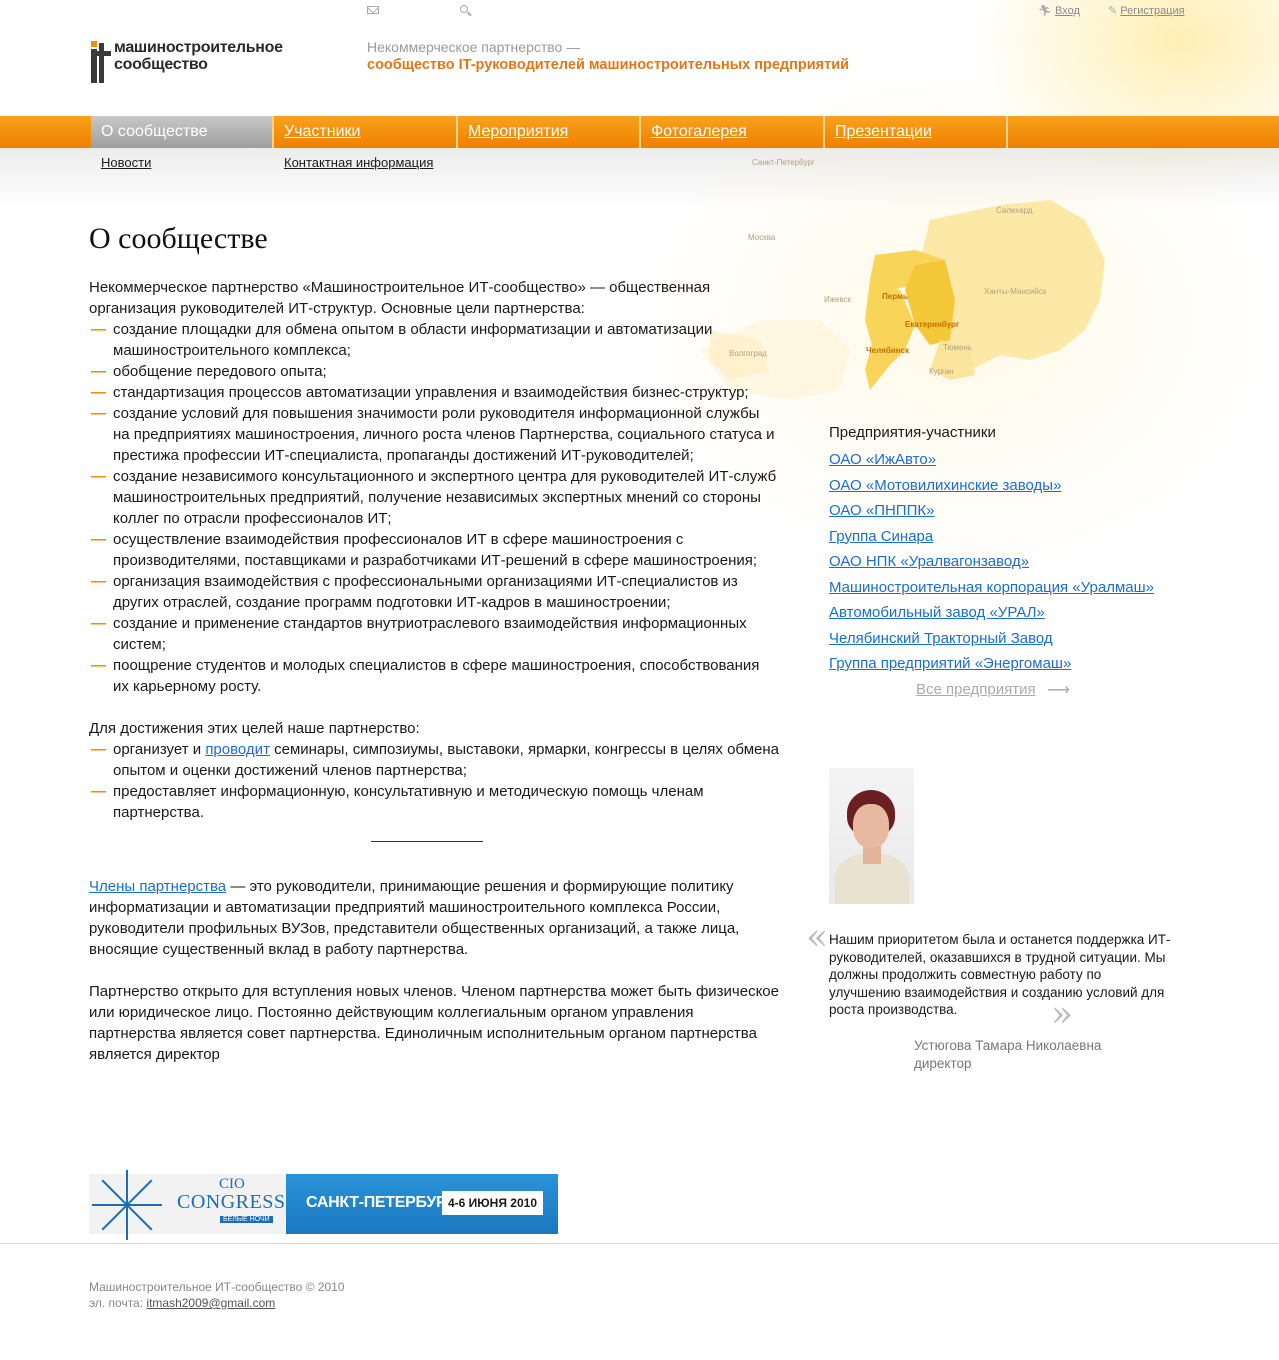 Image resolution: width=1279 pixels, height=1360 pixels. I want to click on register-link: Регистрация, so click(1152, 11).